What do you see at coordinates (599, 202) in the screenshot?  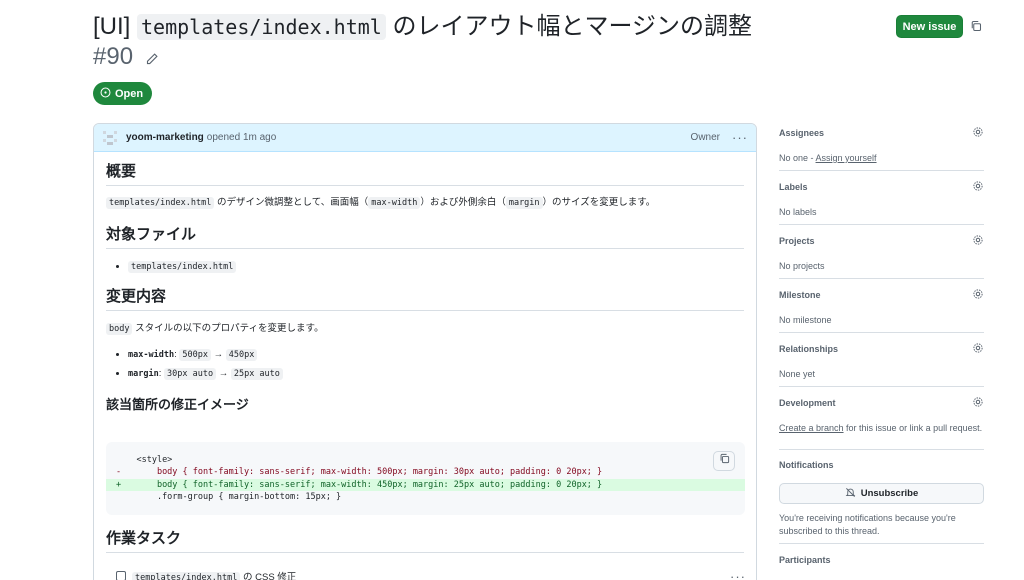 I see `text-fragment: ）のサイズを変更します。` at bounding box center [599, 202].